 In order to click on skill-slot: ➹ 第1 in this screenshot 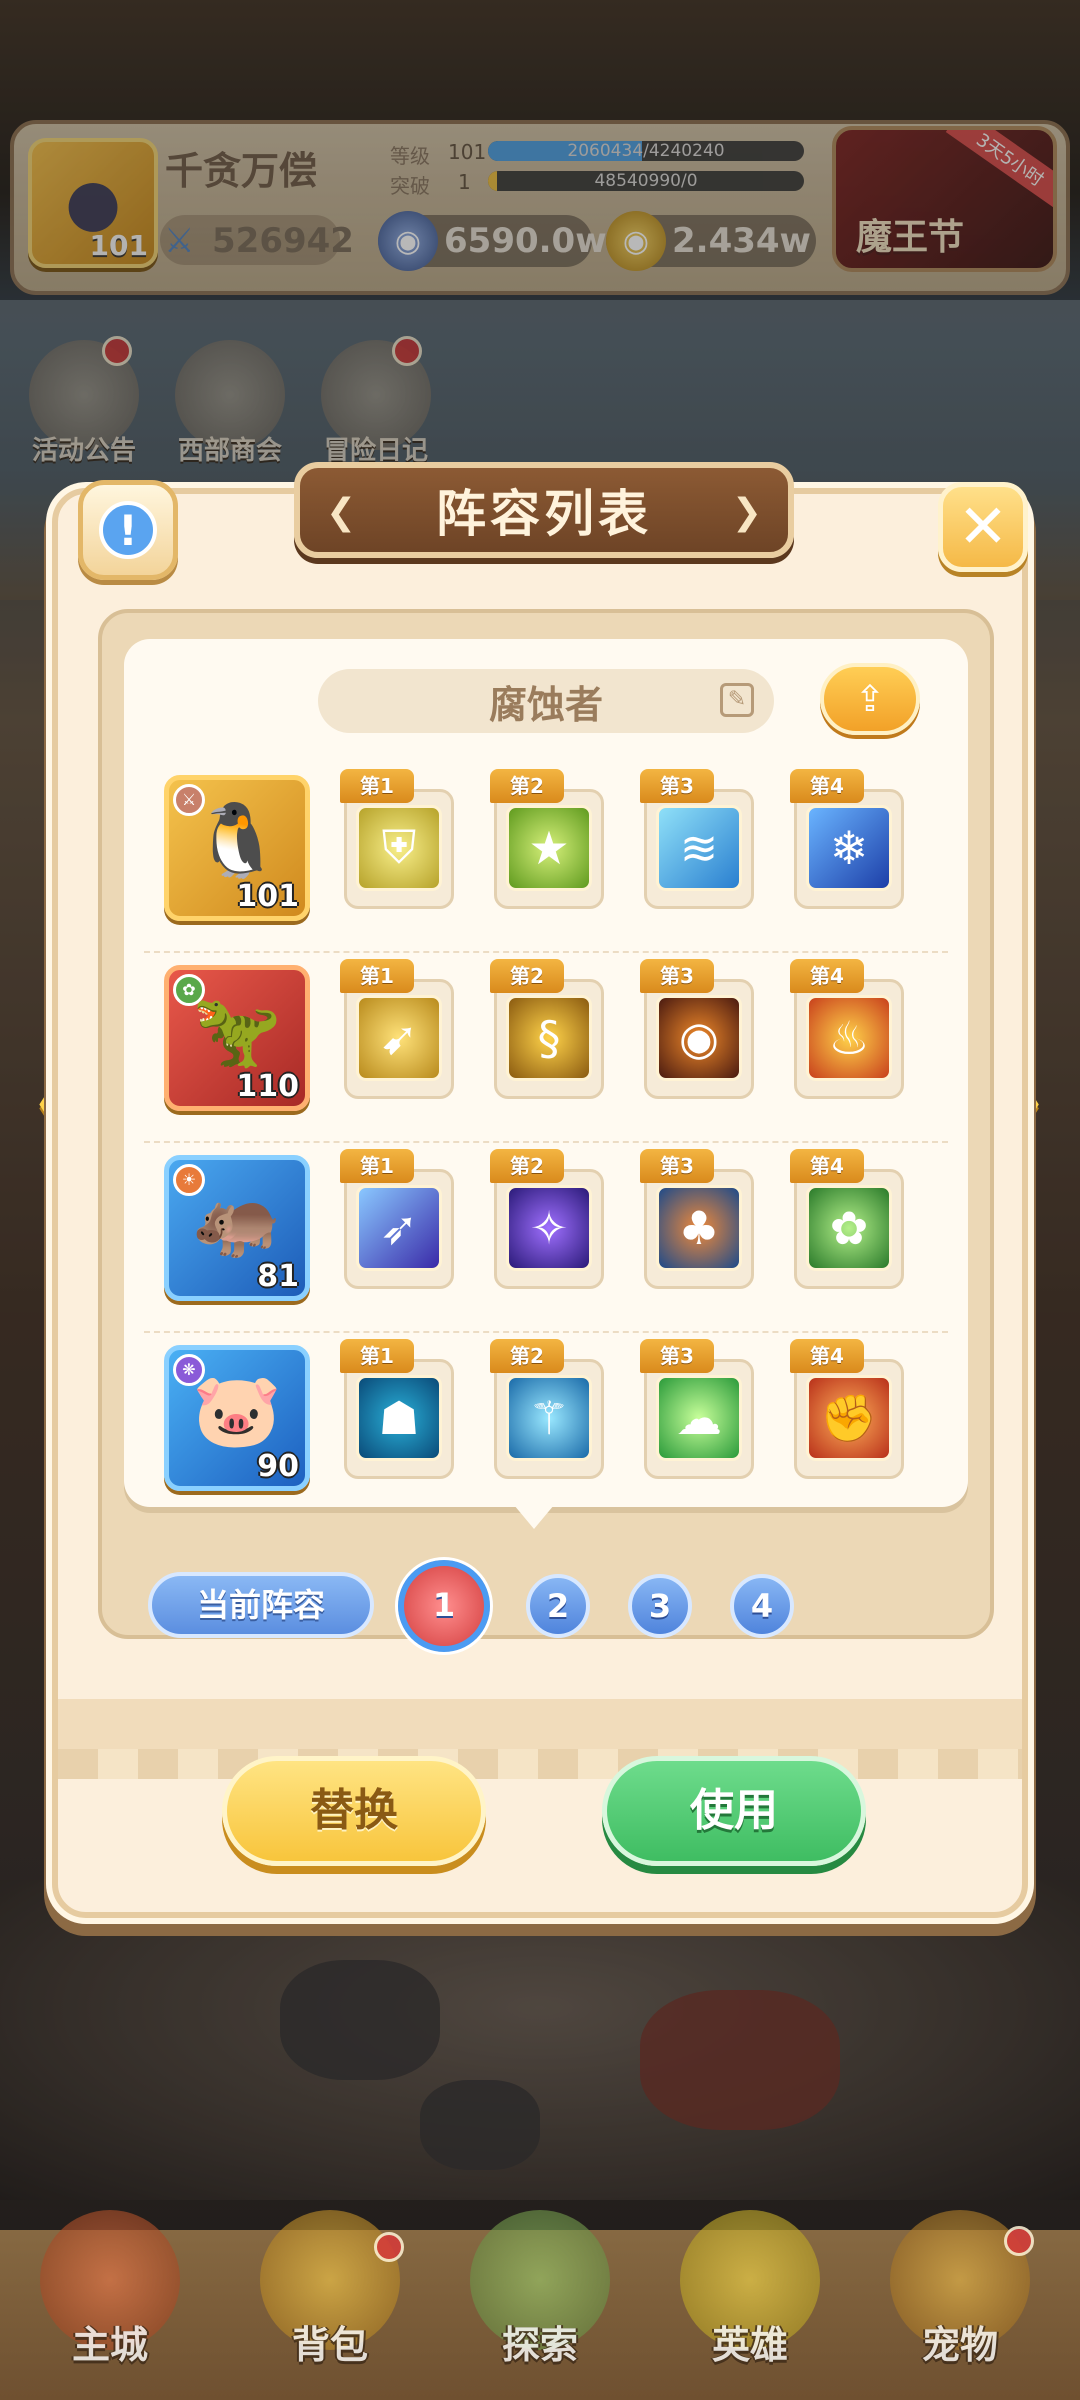, I will do `click(399, 1039)`.